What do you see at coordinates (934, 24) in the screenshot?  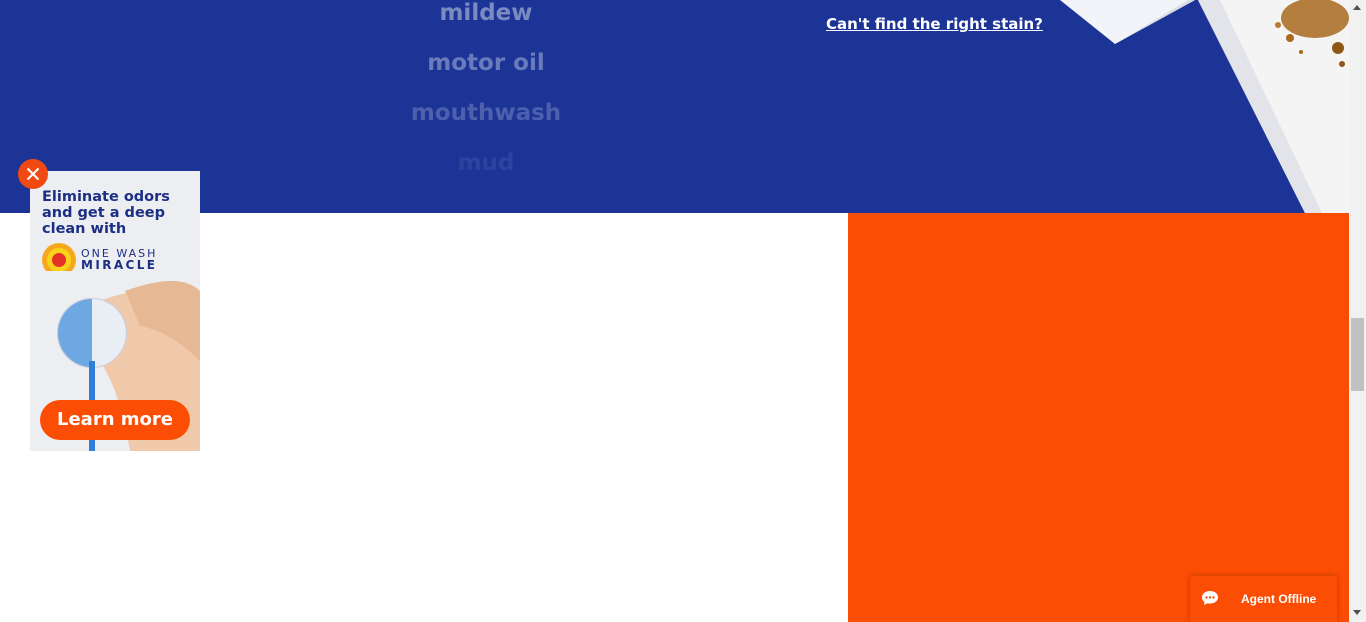 I see `cant-find-stain-link: Can't find the right stain?` at bounding box center [934, 24].